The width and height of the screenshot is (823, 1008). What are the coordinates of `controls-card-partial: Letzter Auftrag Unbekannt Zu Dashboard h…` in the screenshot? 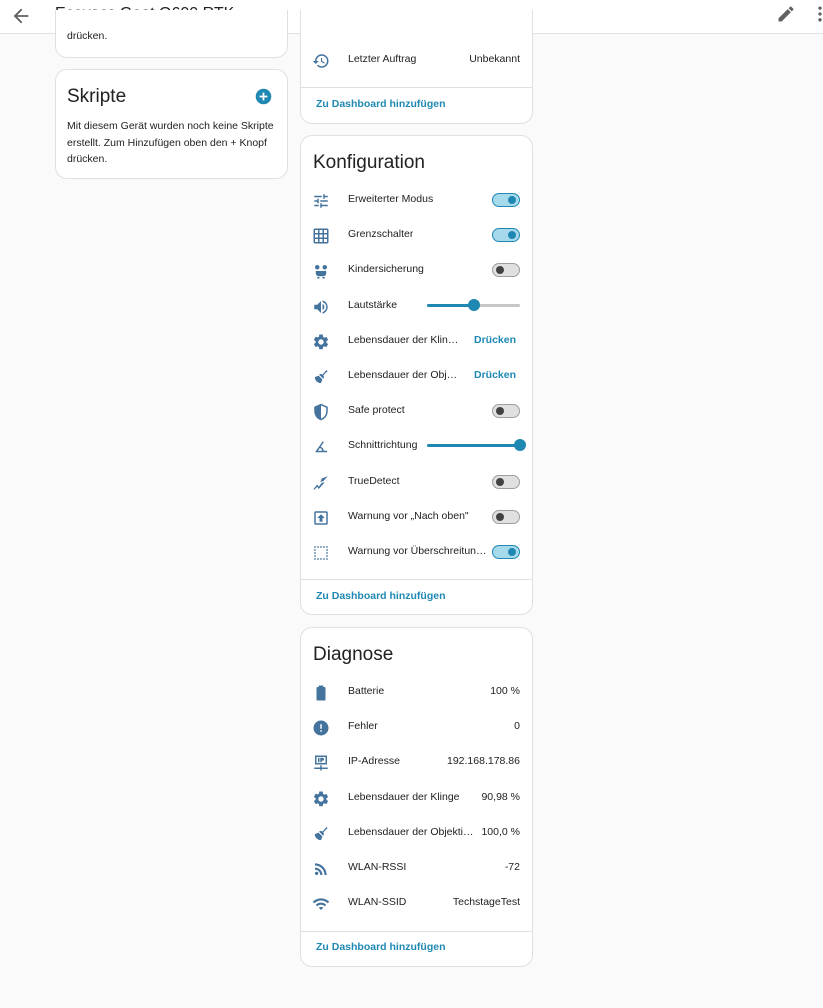 It's located at (416, 67).